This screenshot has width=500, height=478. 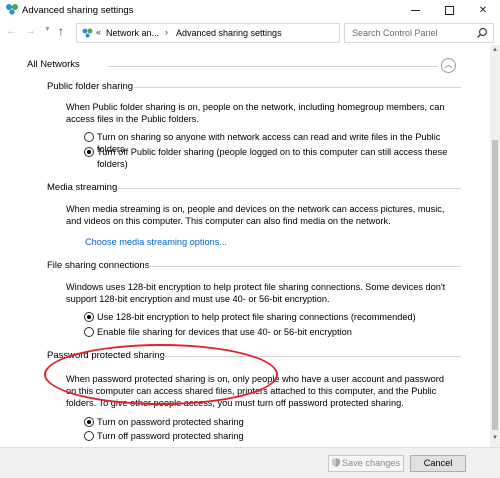 I want to click on section-title-media-streaming: Media streaming, so click(x=82, y=187).